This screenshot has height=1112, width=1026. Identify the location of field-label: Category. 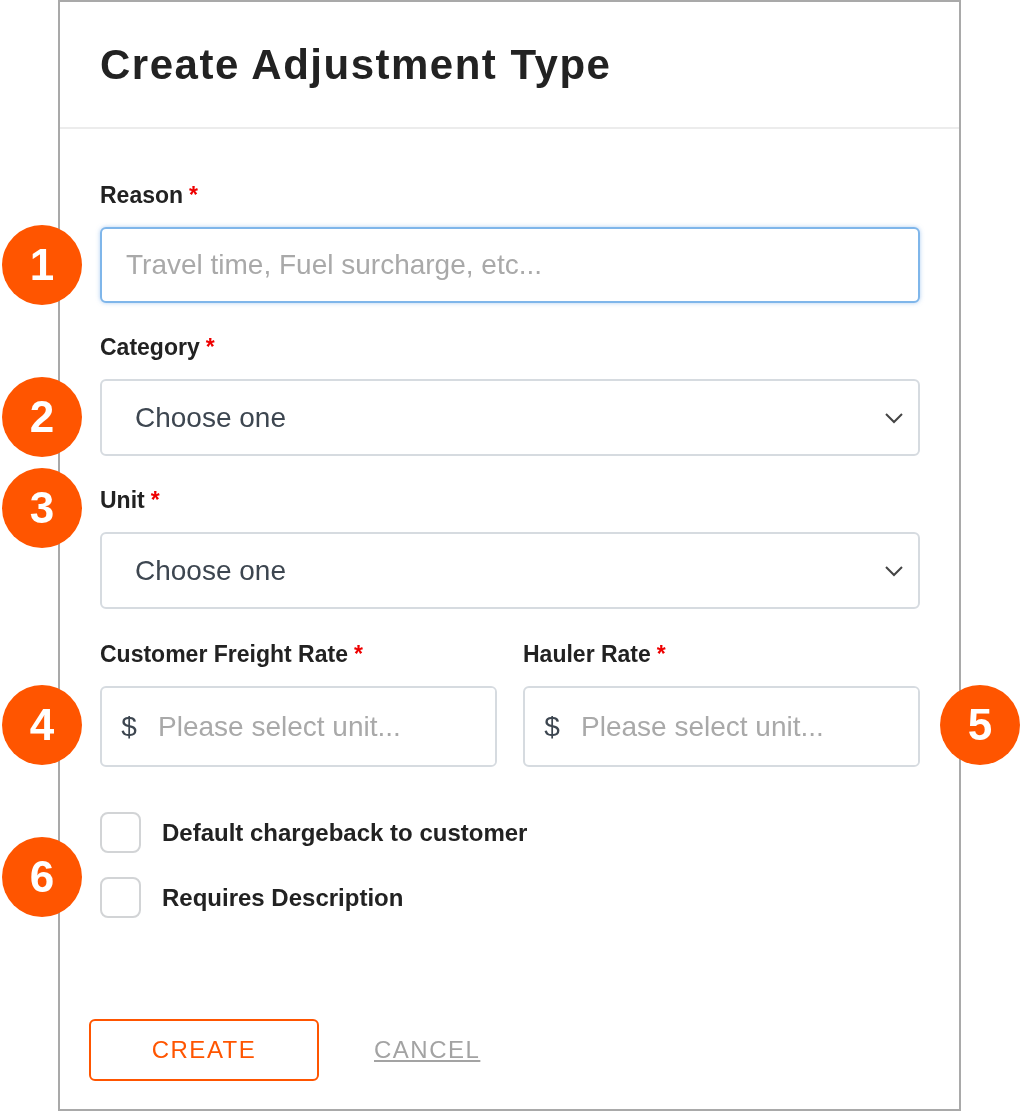
(150, 347).